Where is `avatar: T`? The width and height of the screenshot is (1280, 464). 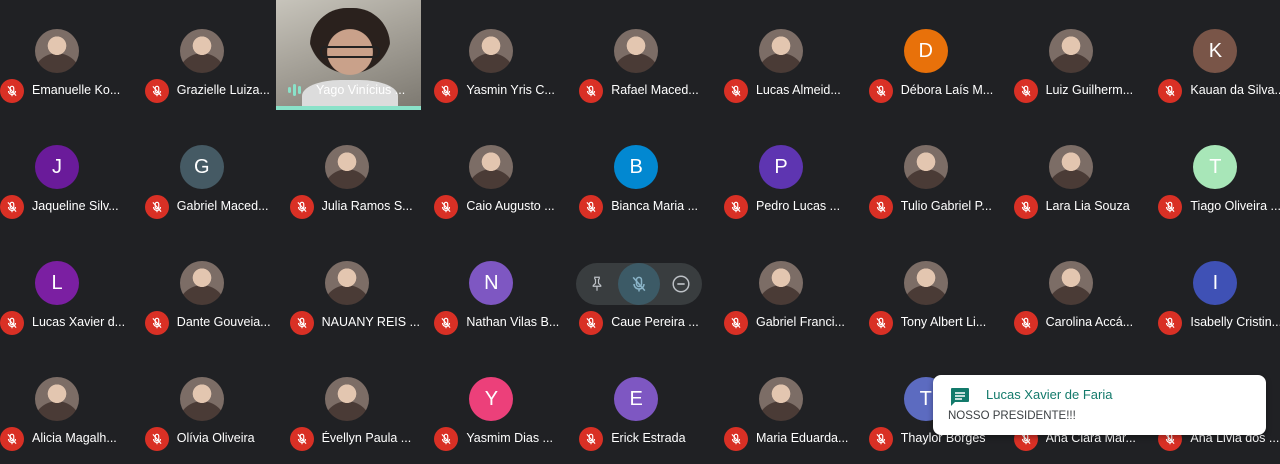
avatar: T is located at coordinates (1215, 167).